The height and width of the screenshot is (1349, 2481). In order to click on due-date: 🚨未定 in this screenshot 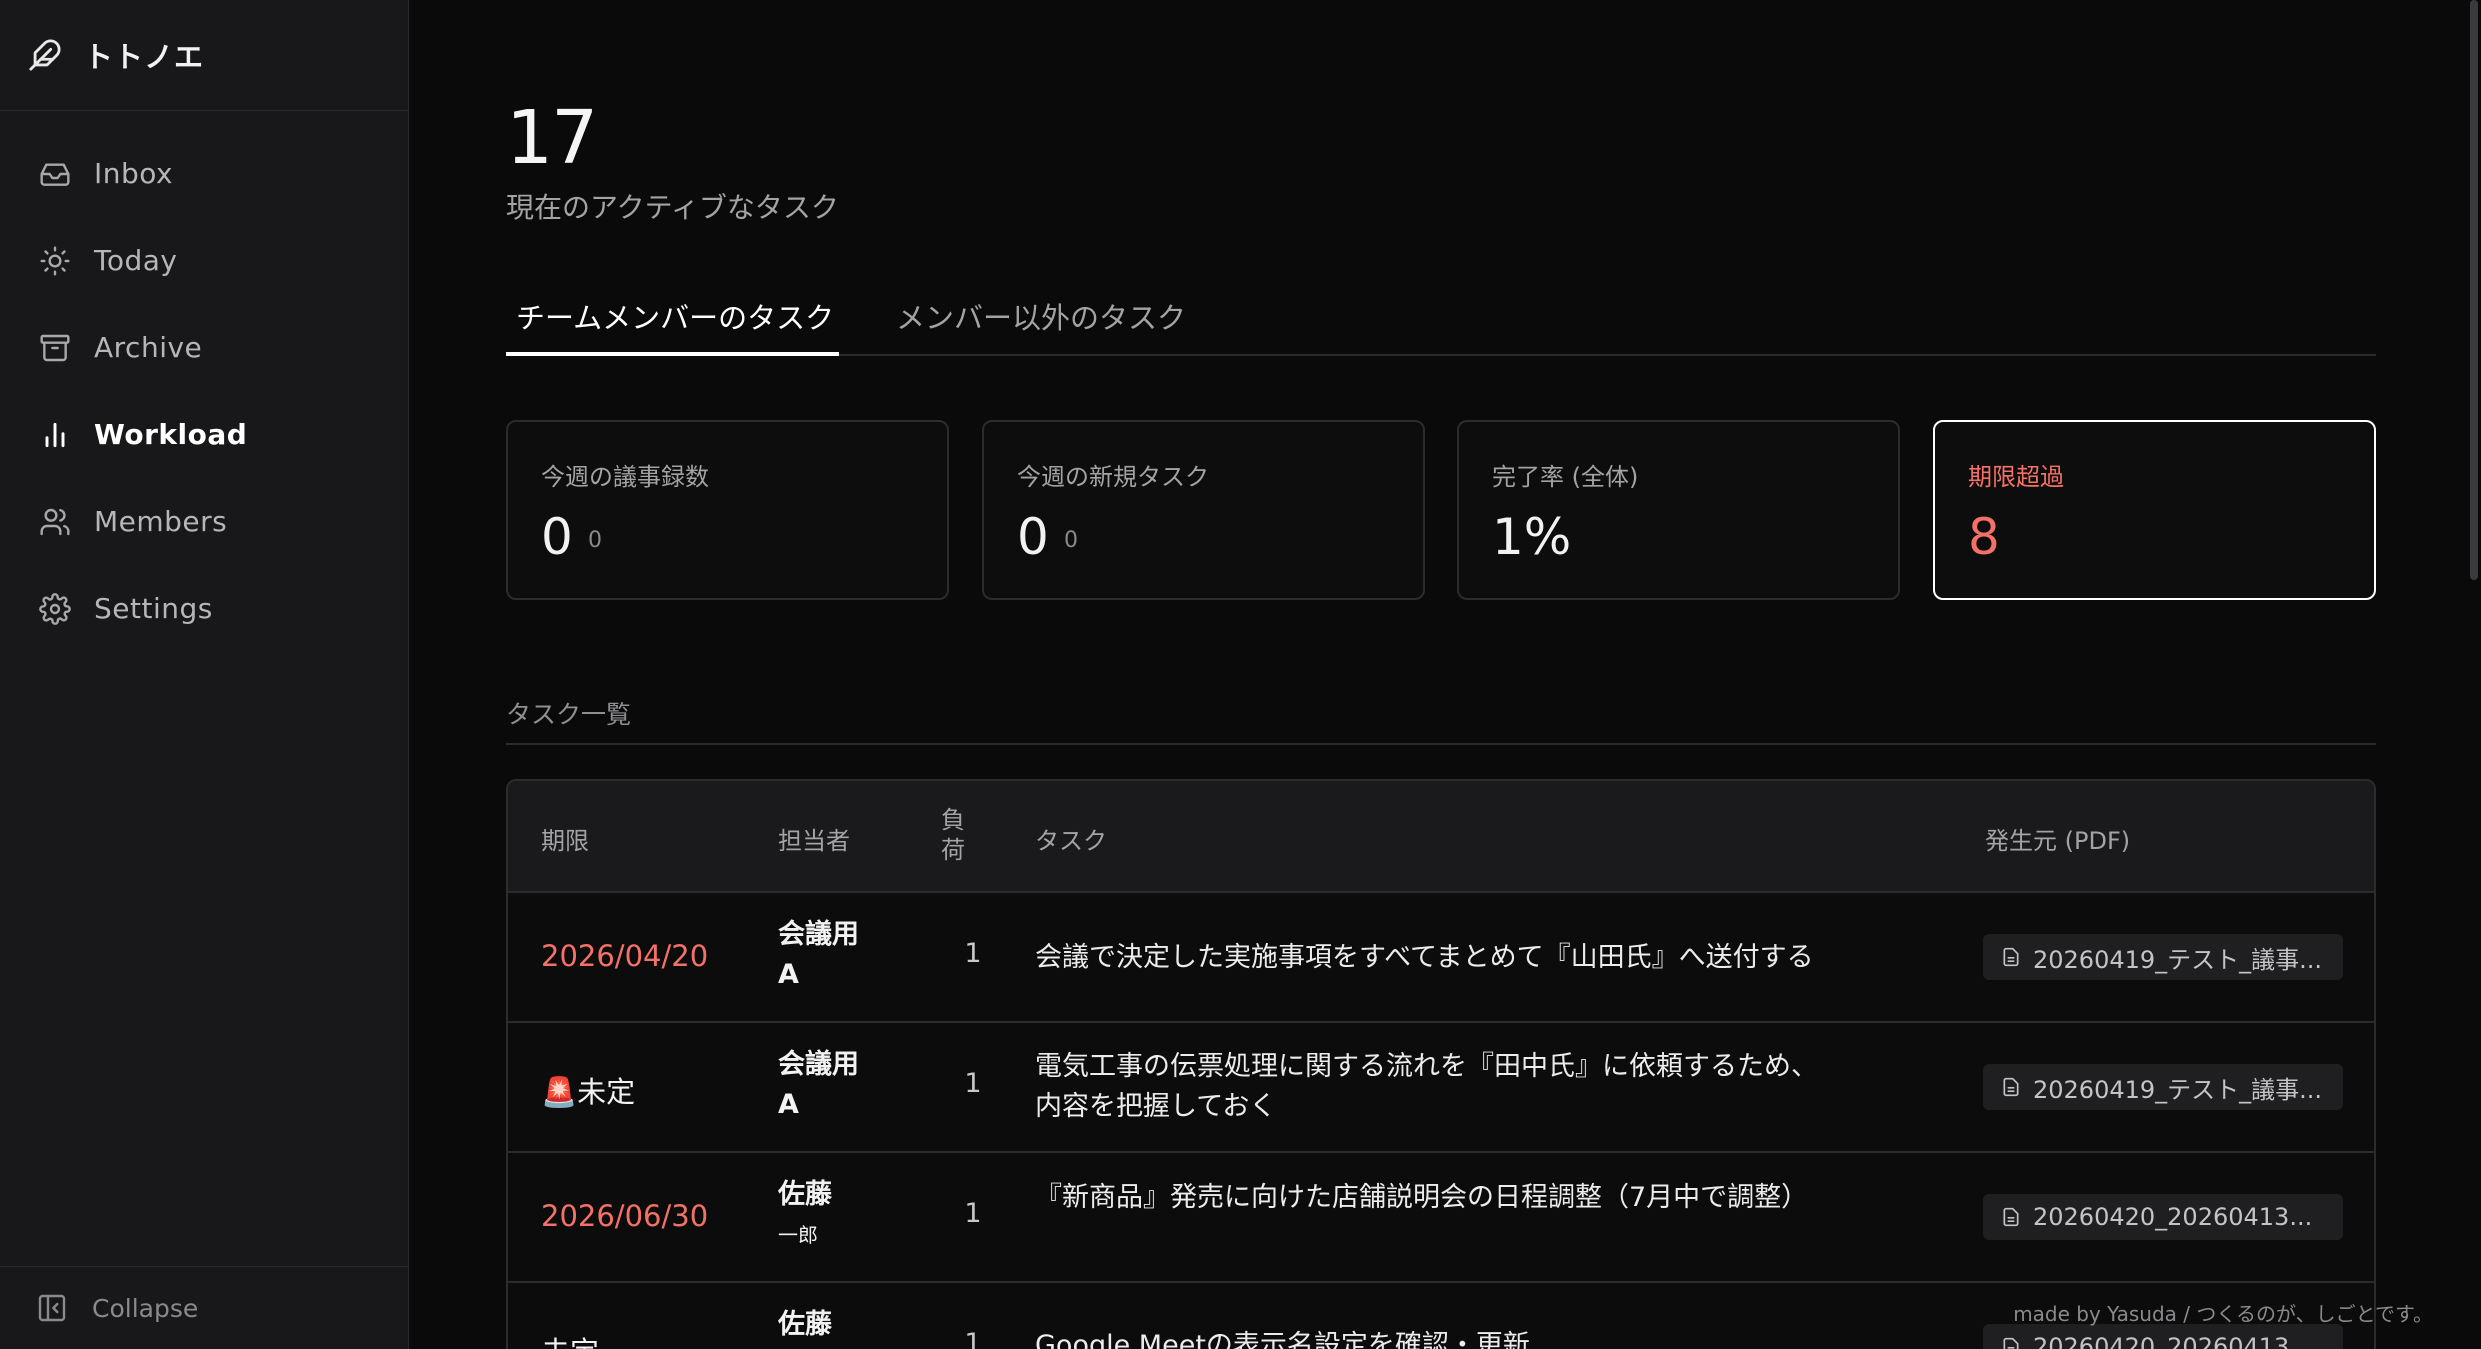, I will do `click(588, 1092)`.